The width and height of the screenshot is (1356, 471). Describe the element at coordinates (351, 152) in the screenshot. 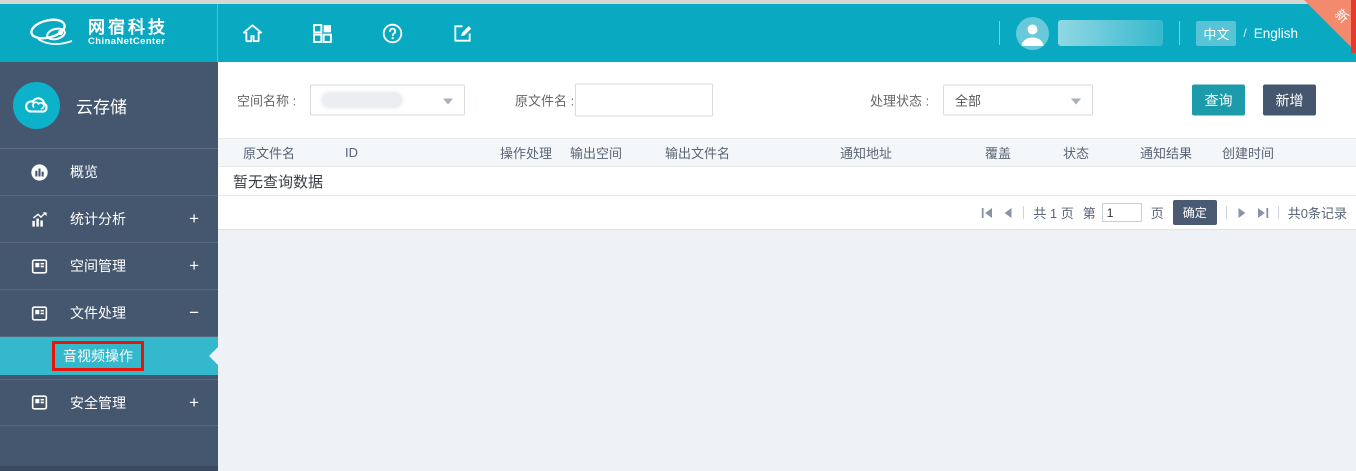

I see `col-id: ID` at that location.